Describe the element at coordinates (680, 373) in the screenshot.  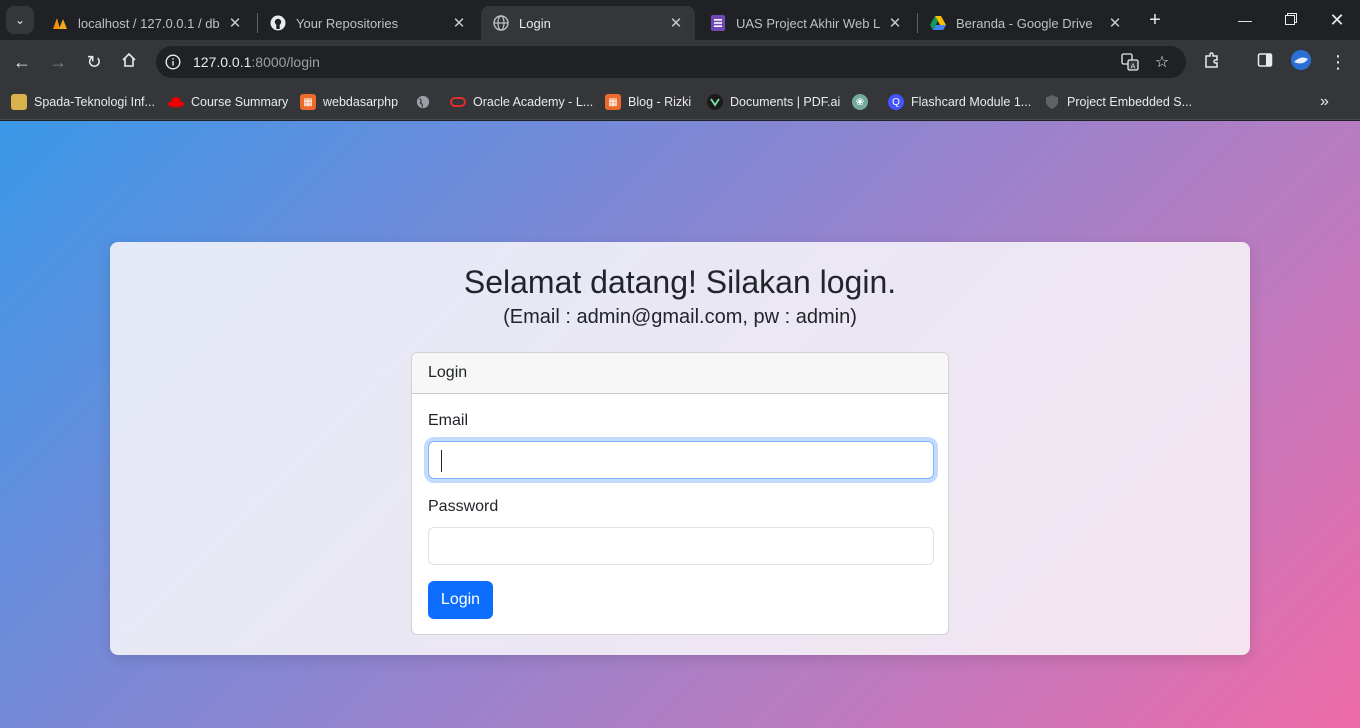
I see `card-header: Login` at that location.